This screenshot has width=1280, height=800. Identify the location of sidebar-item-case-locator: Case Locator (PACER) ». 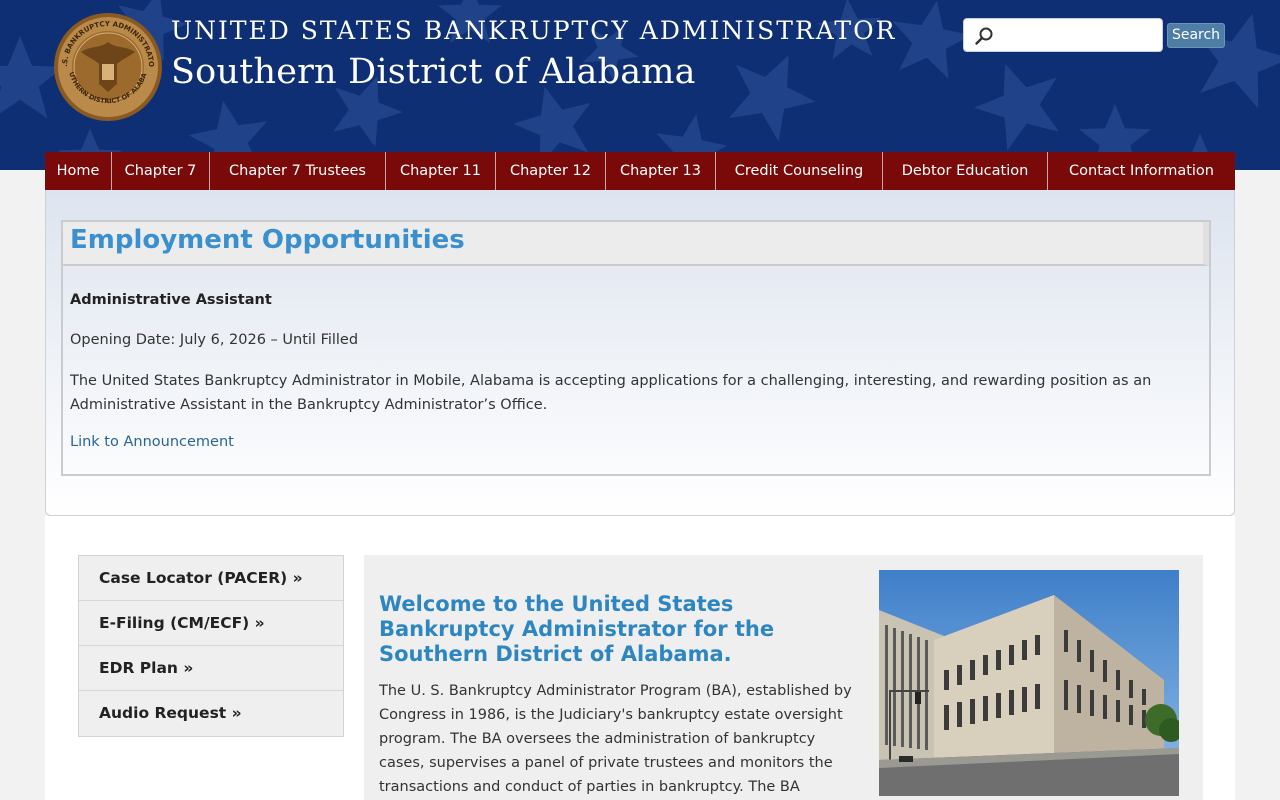
(211, 578).